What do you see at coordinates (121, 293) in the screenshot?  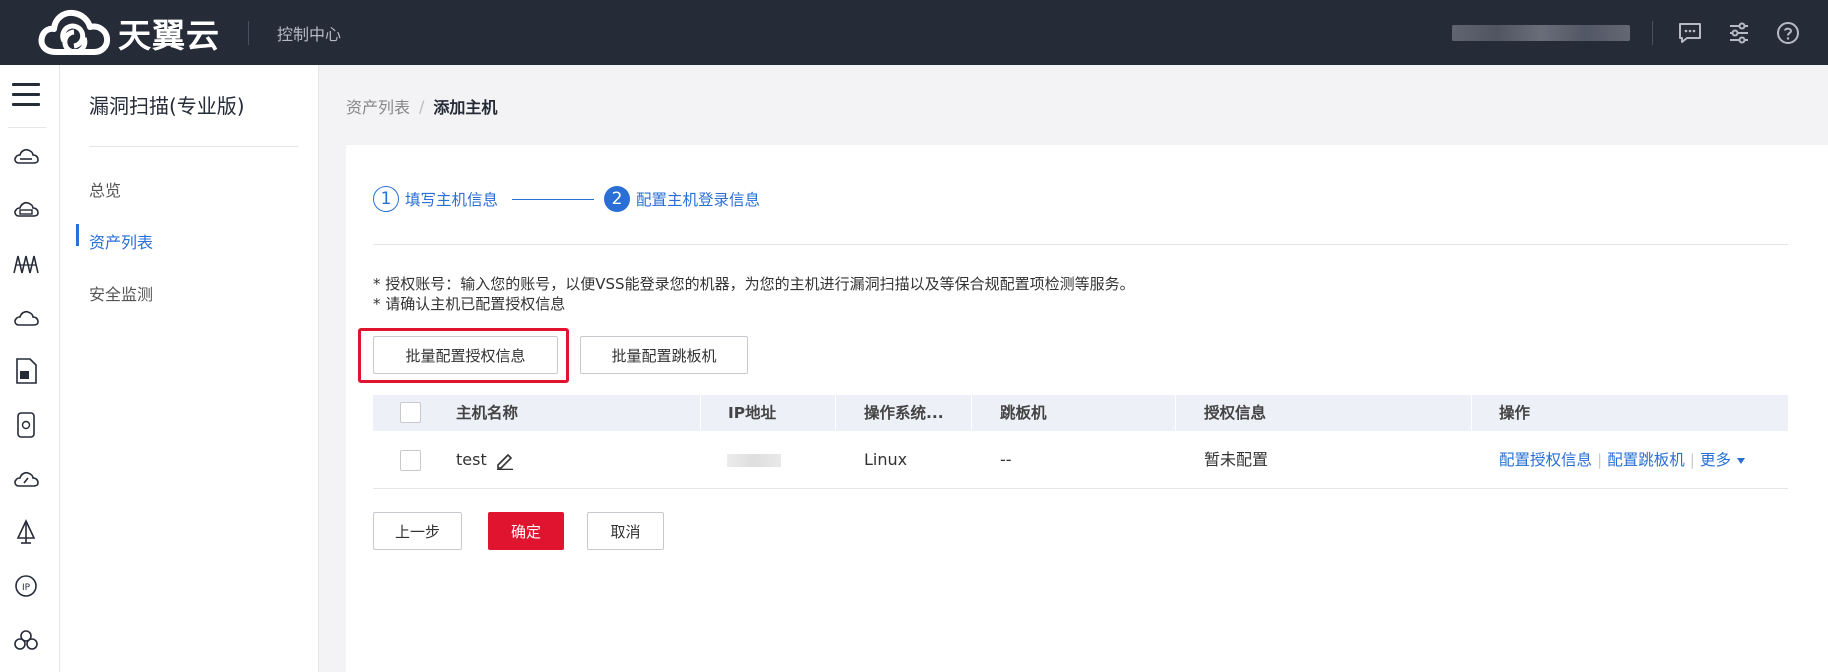 I see `sidebar-item-security-monitoring: 安全监测` at bounding box center [121, 293].